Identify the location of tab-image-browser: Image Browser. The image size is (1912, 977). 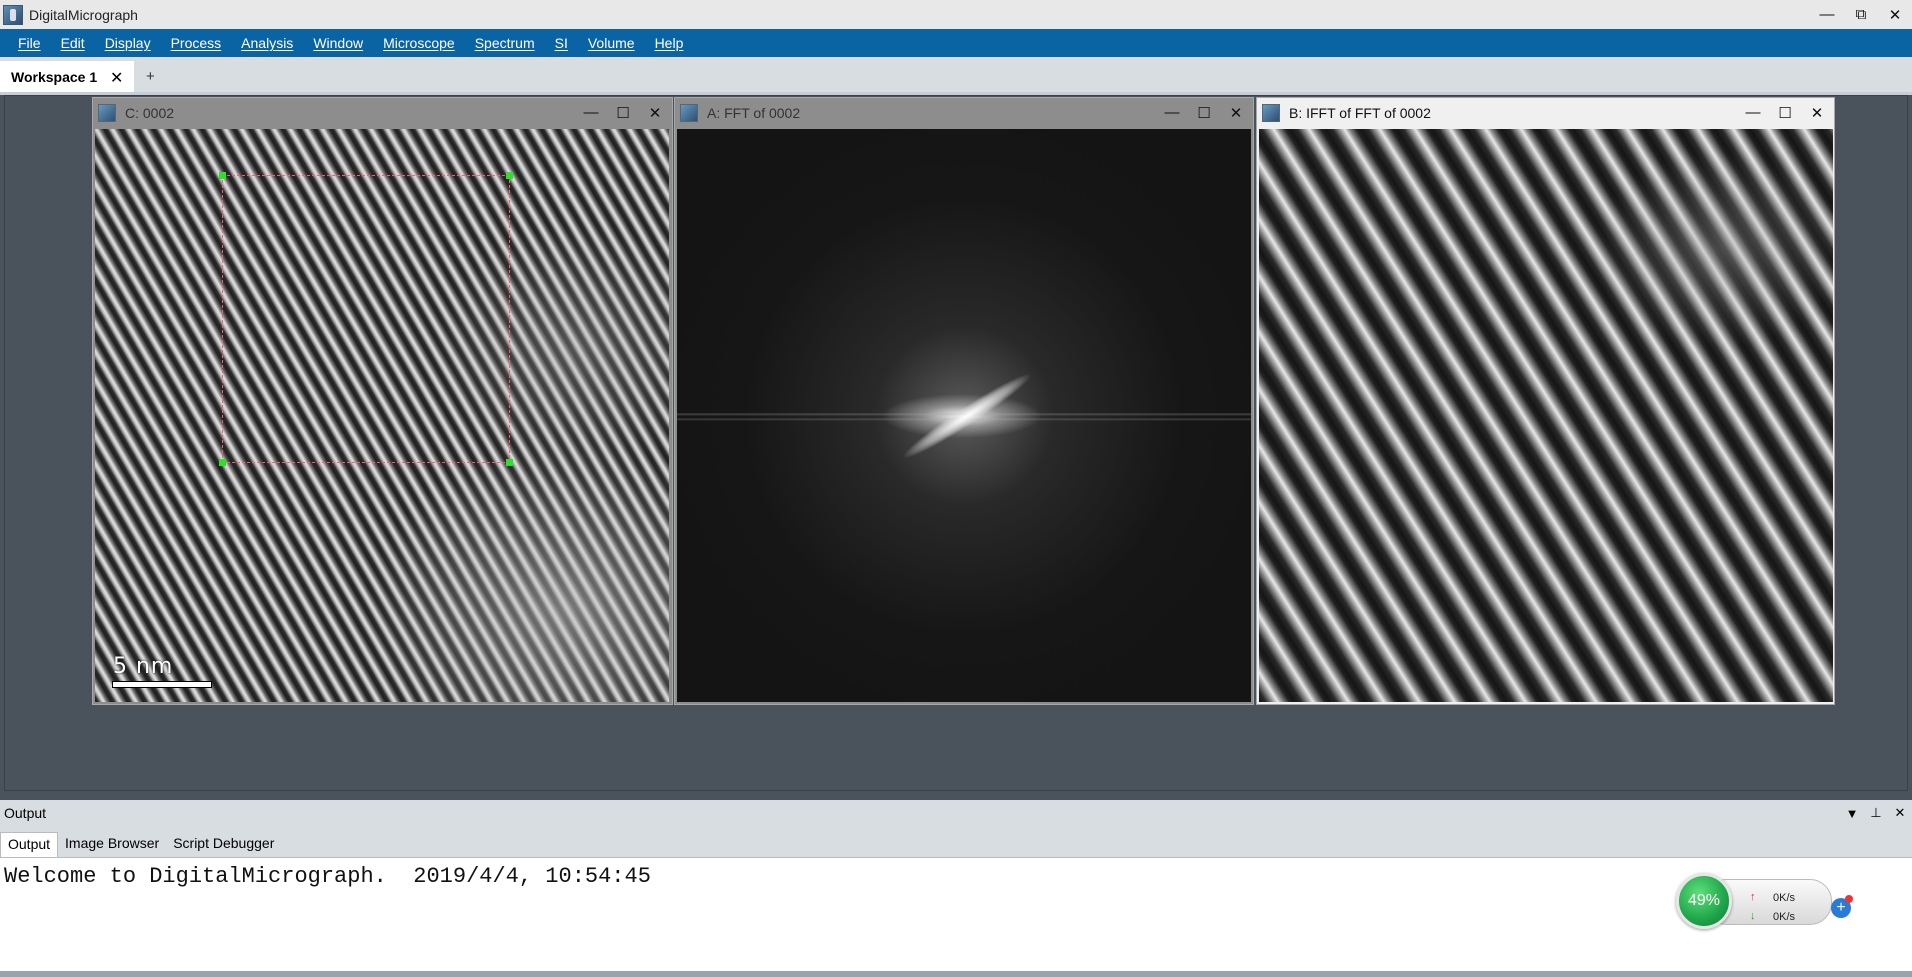
(112, 844).